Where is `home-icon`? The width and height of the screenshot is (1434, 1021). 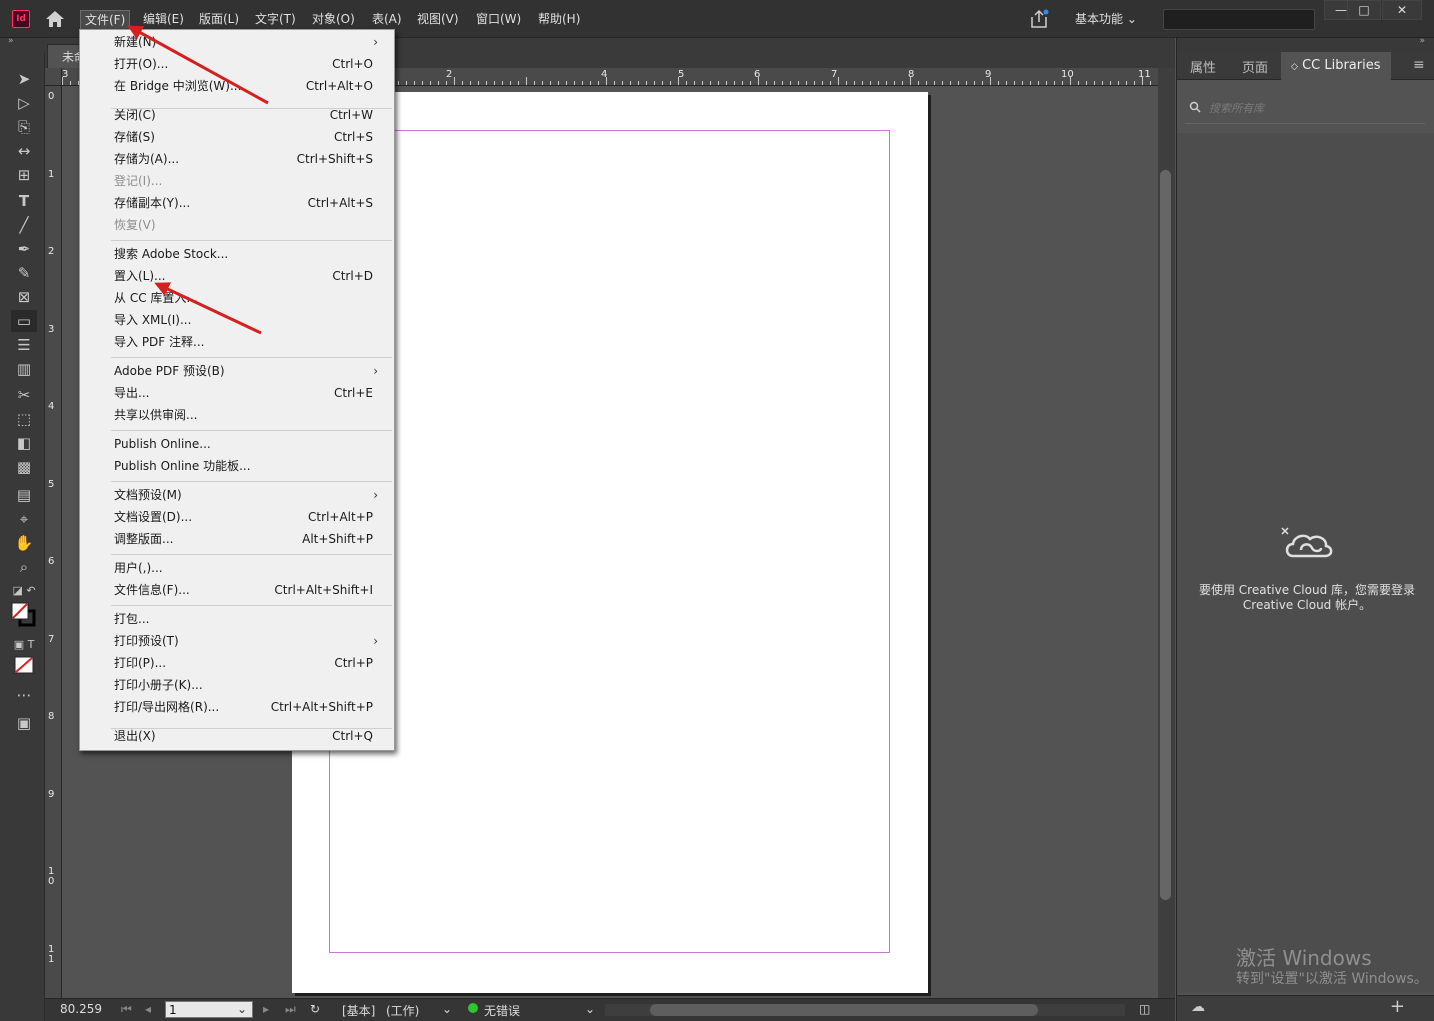
home-icon is located at coordinates (55, 19).